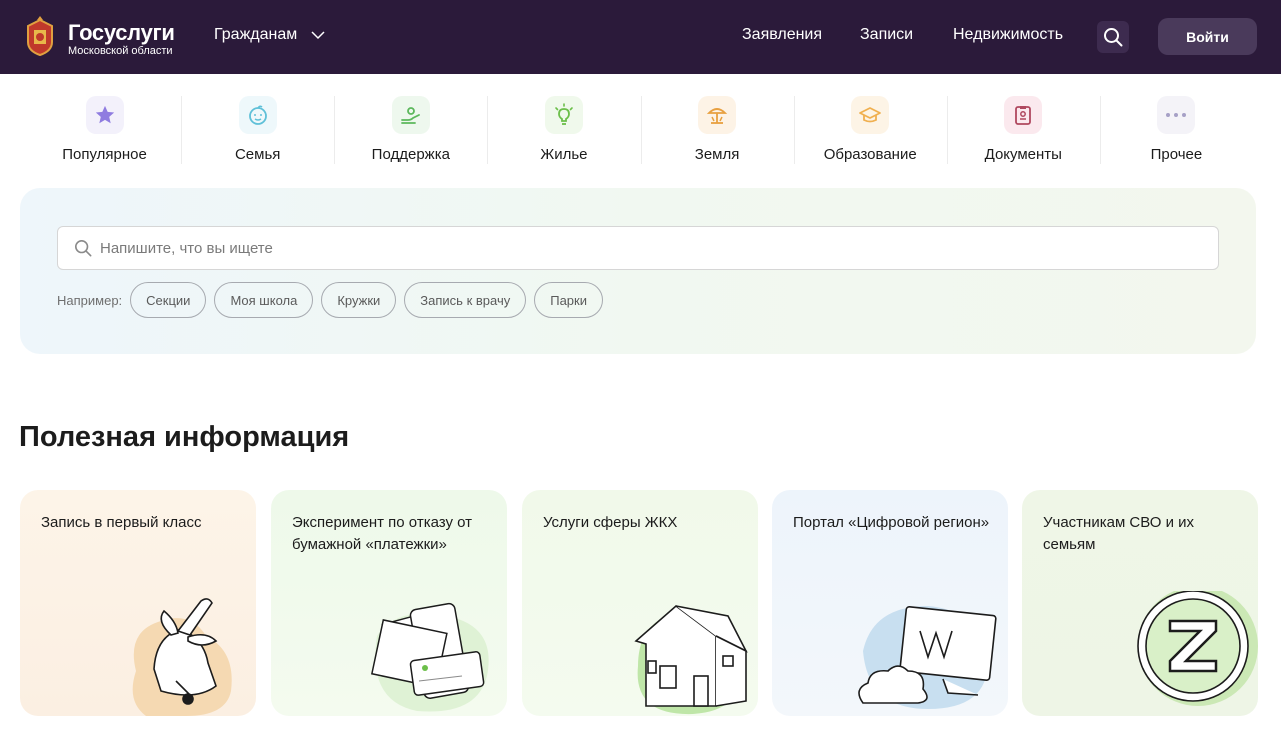 This screenshot has width=1281, height=737. I want to click on house-icon, so click(691, 659).